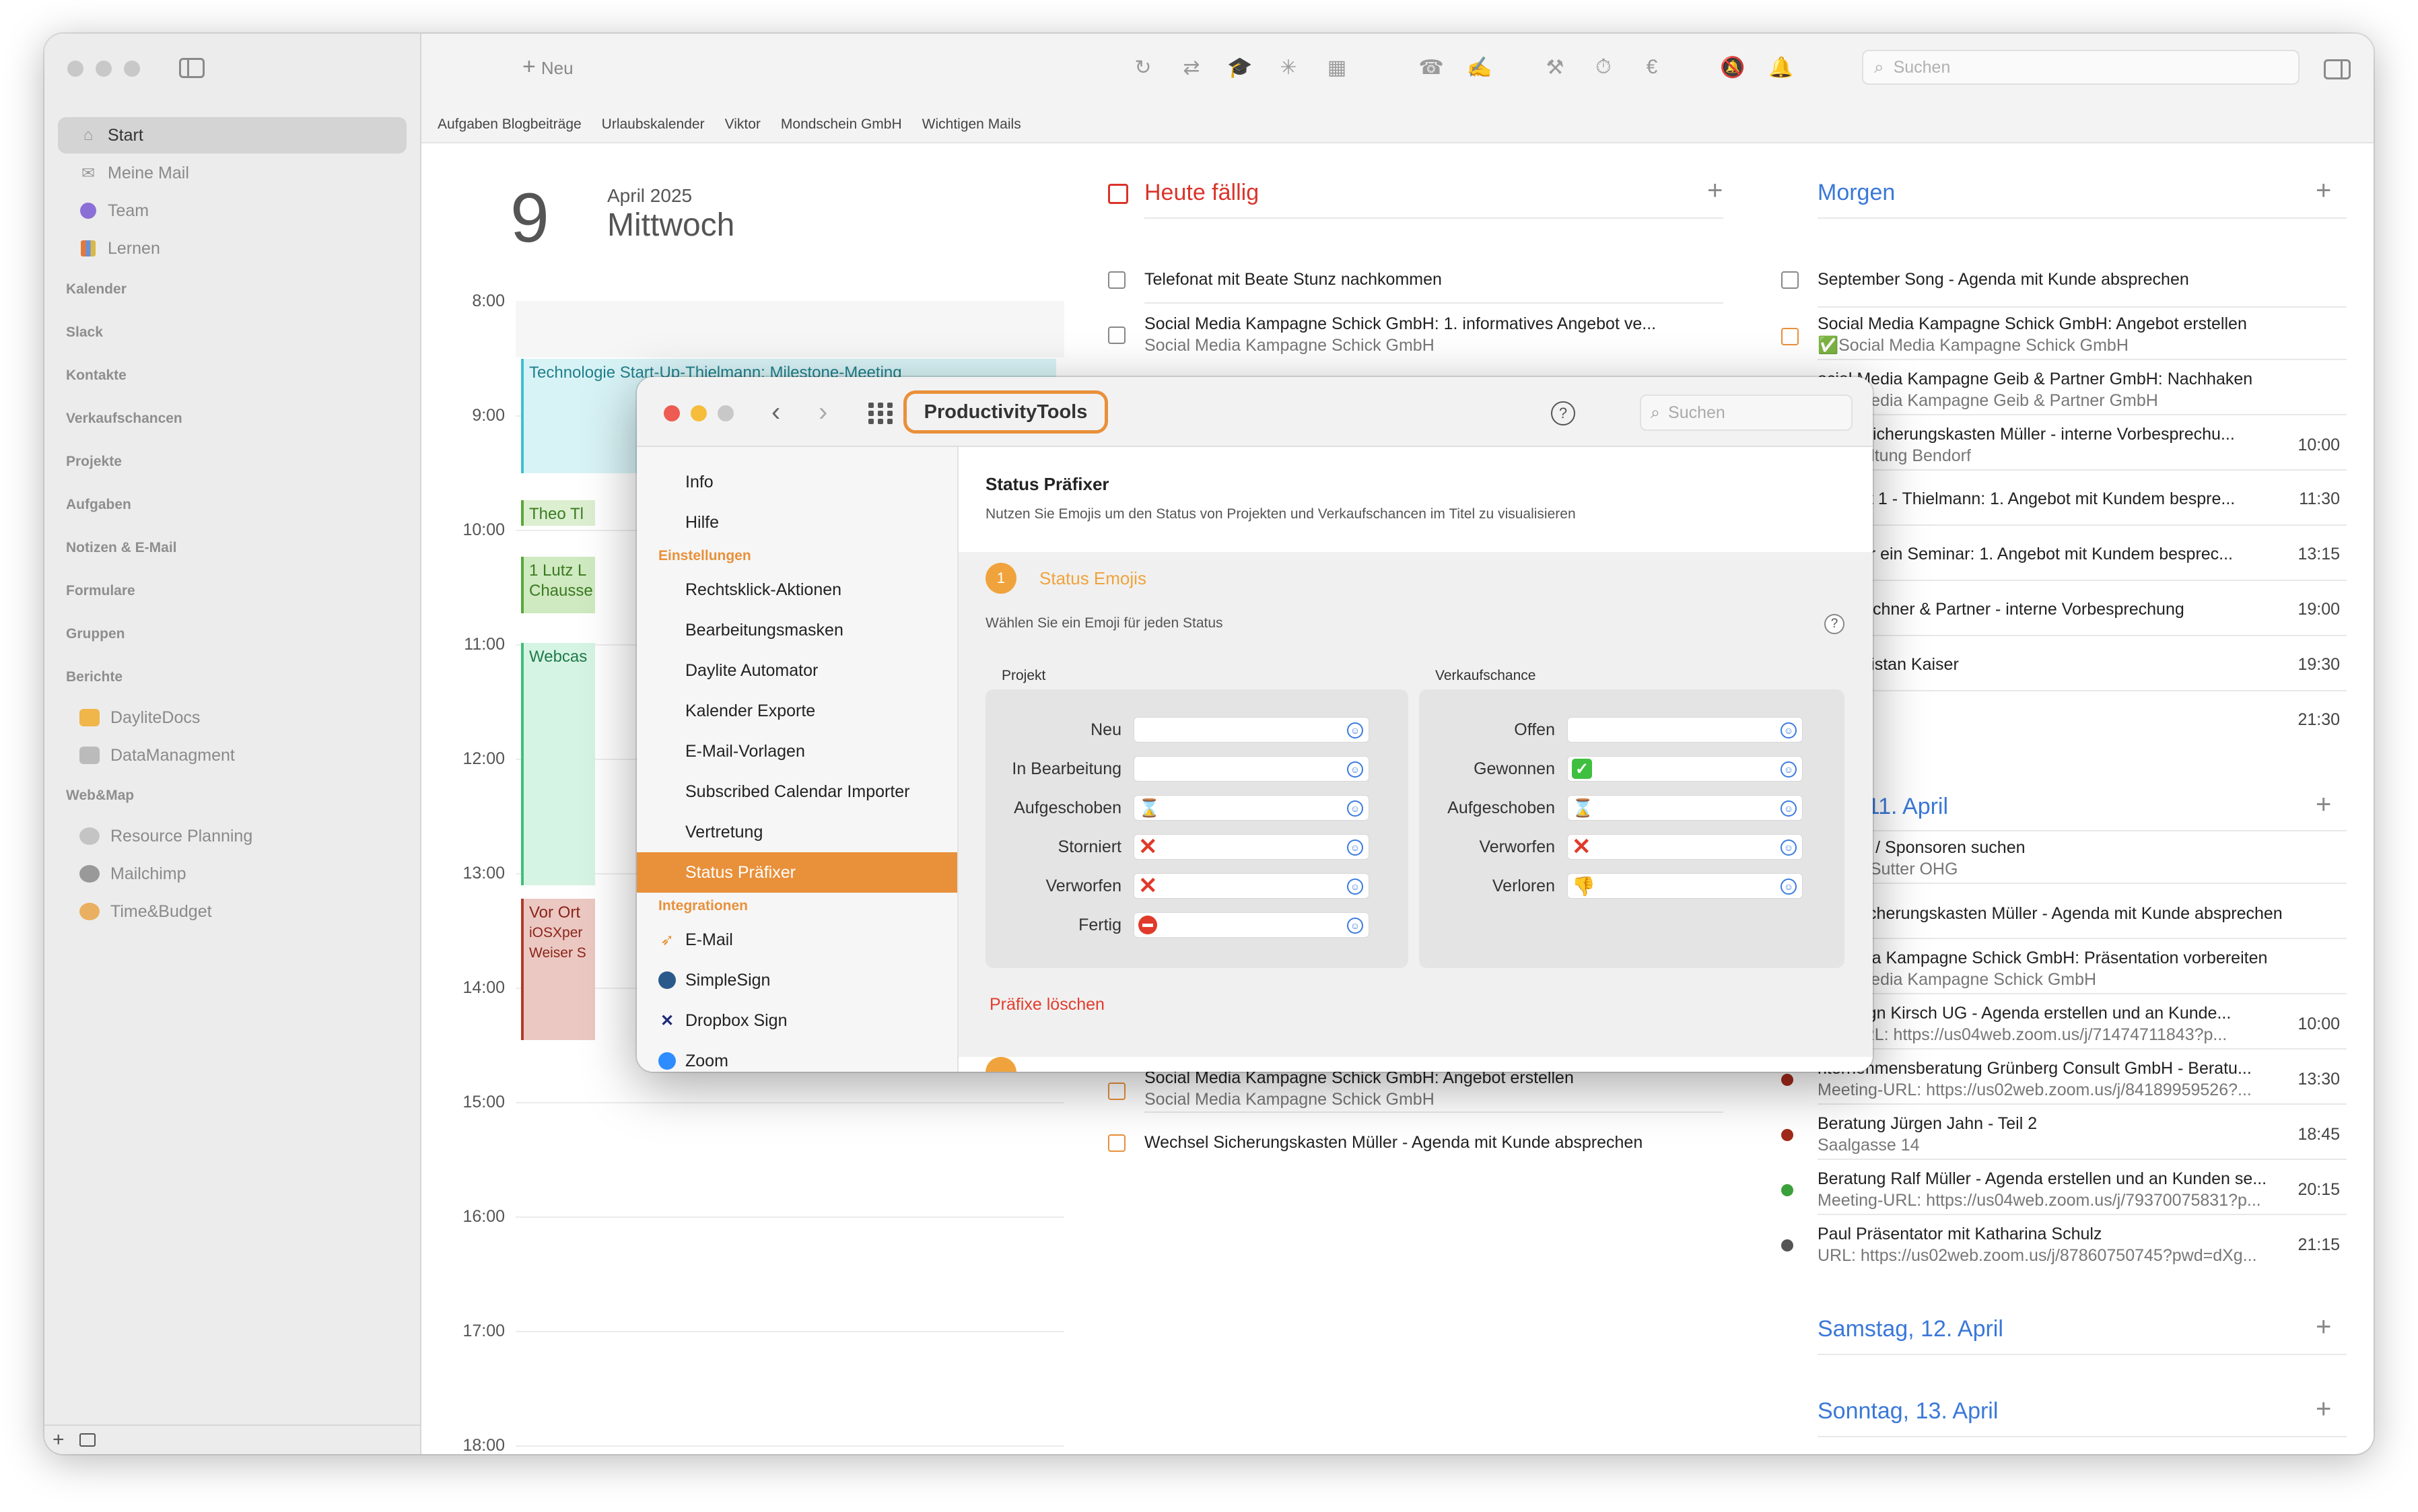 The width and height of the screenshot is (2418, 1512). Describe the element at coordinates (558, 513) in the screenshot. I see `calendar-event: Theo Tl` at that location.